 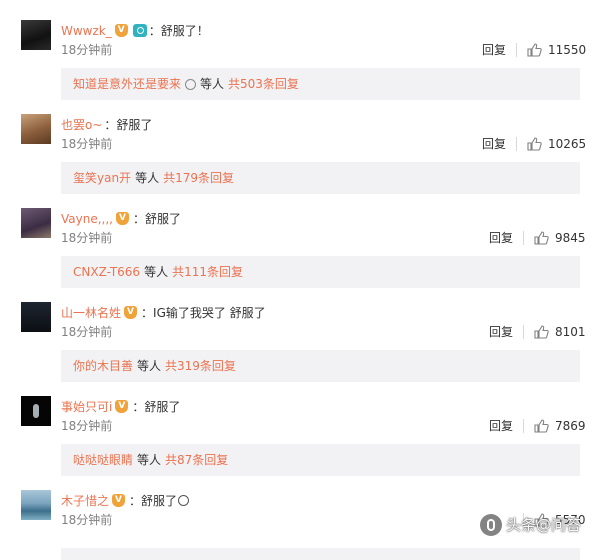 What do you see at coordinates (198, 178) in the screenshot?
I see `reply-total-link: 共179条回复` at bounding box center [198, 178].